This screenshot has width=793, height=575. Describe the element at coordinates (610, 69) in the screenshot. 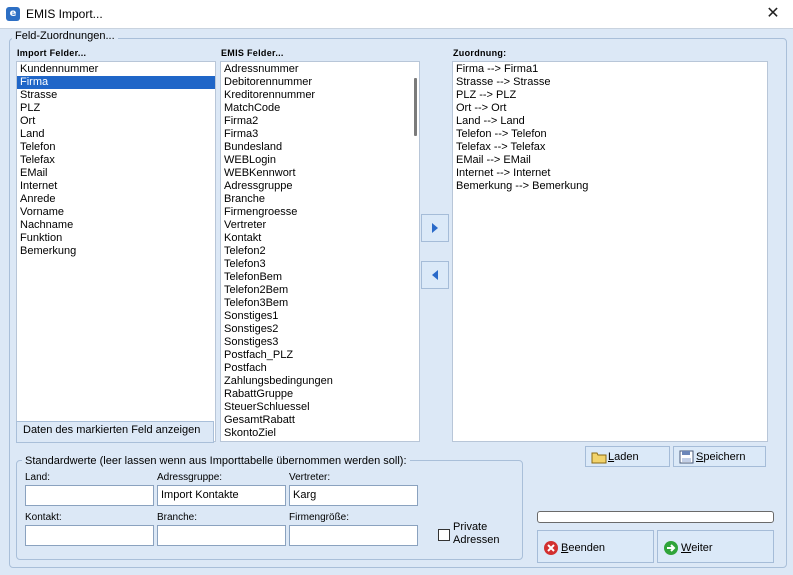

I see `mapping-item: Firma --> Firma1` at that location.